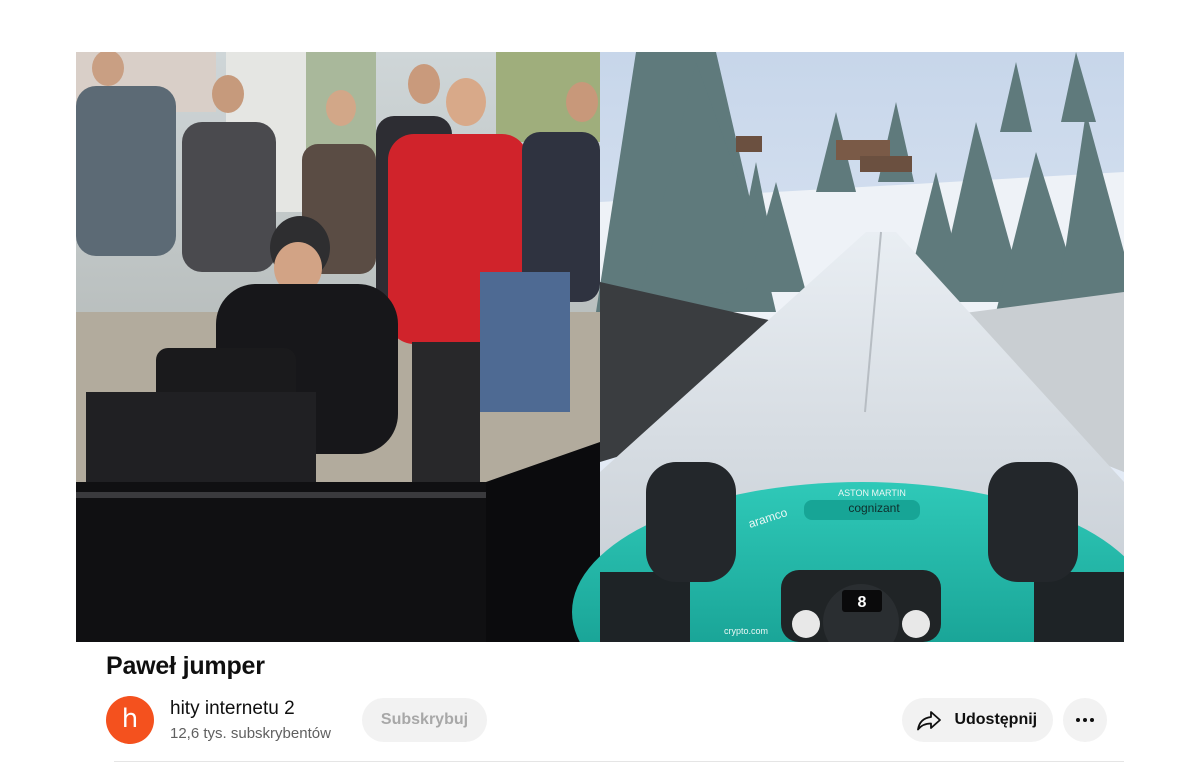 This screenshot has width=1200, height=764. I want to click on video-title: Paweł jumper, so click(185, 666).